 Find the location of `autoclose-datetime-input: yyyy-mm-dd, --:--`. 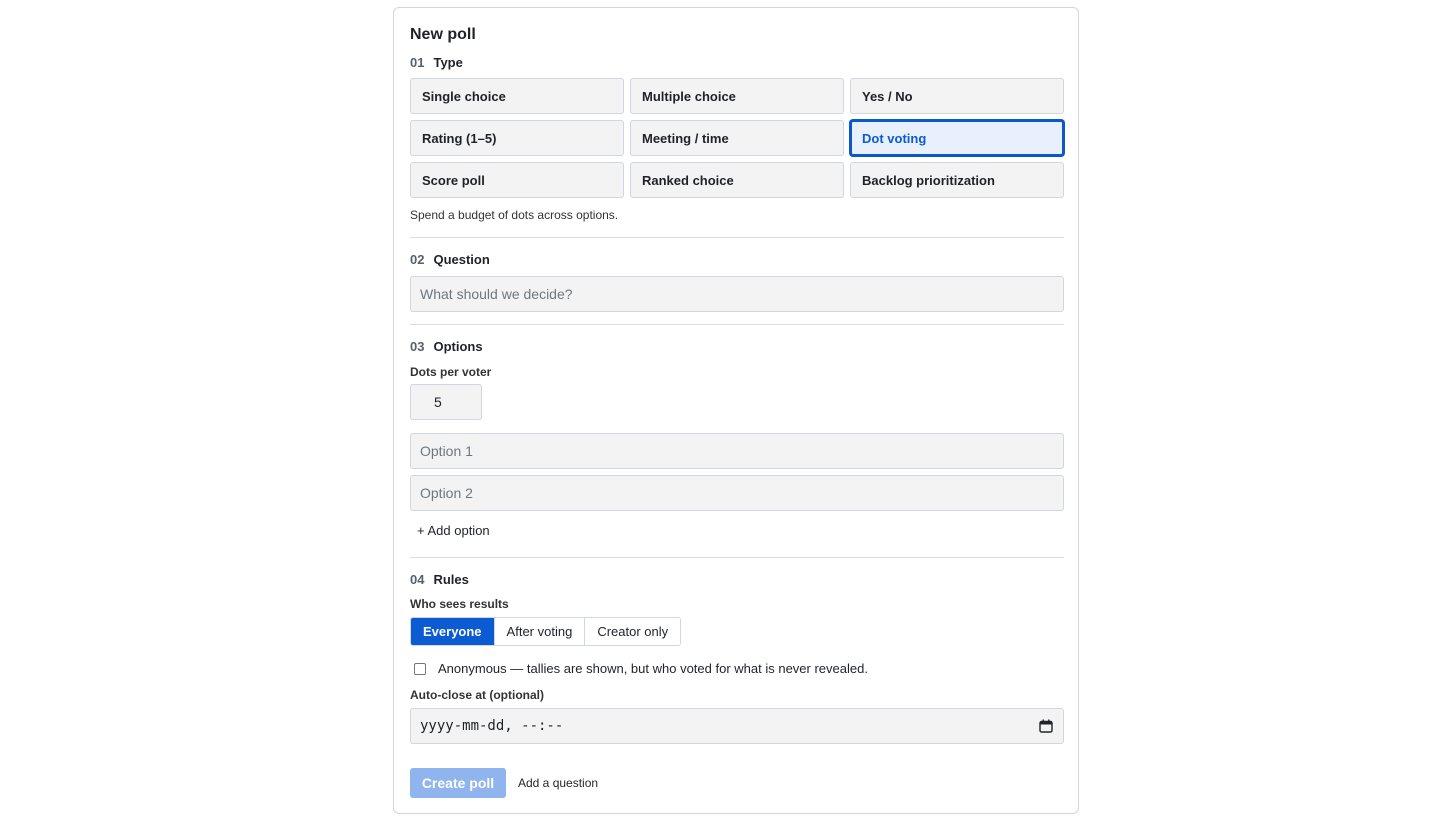

autoclose-datetime-input: yyyy-mm-dd, --:-- is located at coordinates (737, 726).